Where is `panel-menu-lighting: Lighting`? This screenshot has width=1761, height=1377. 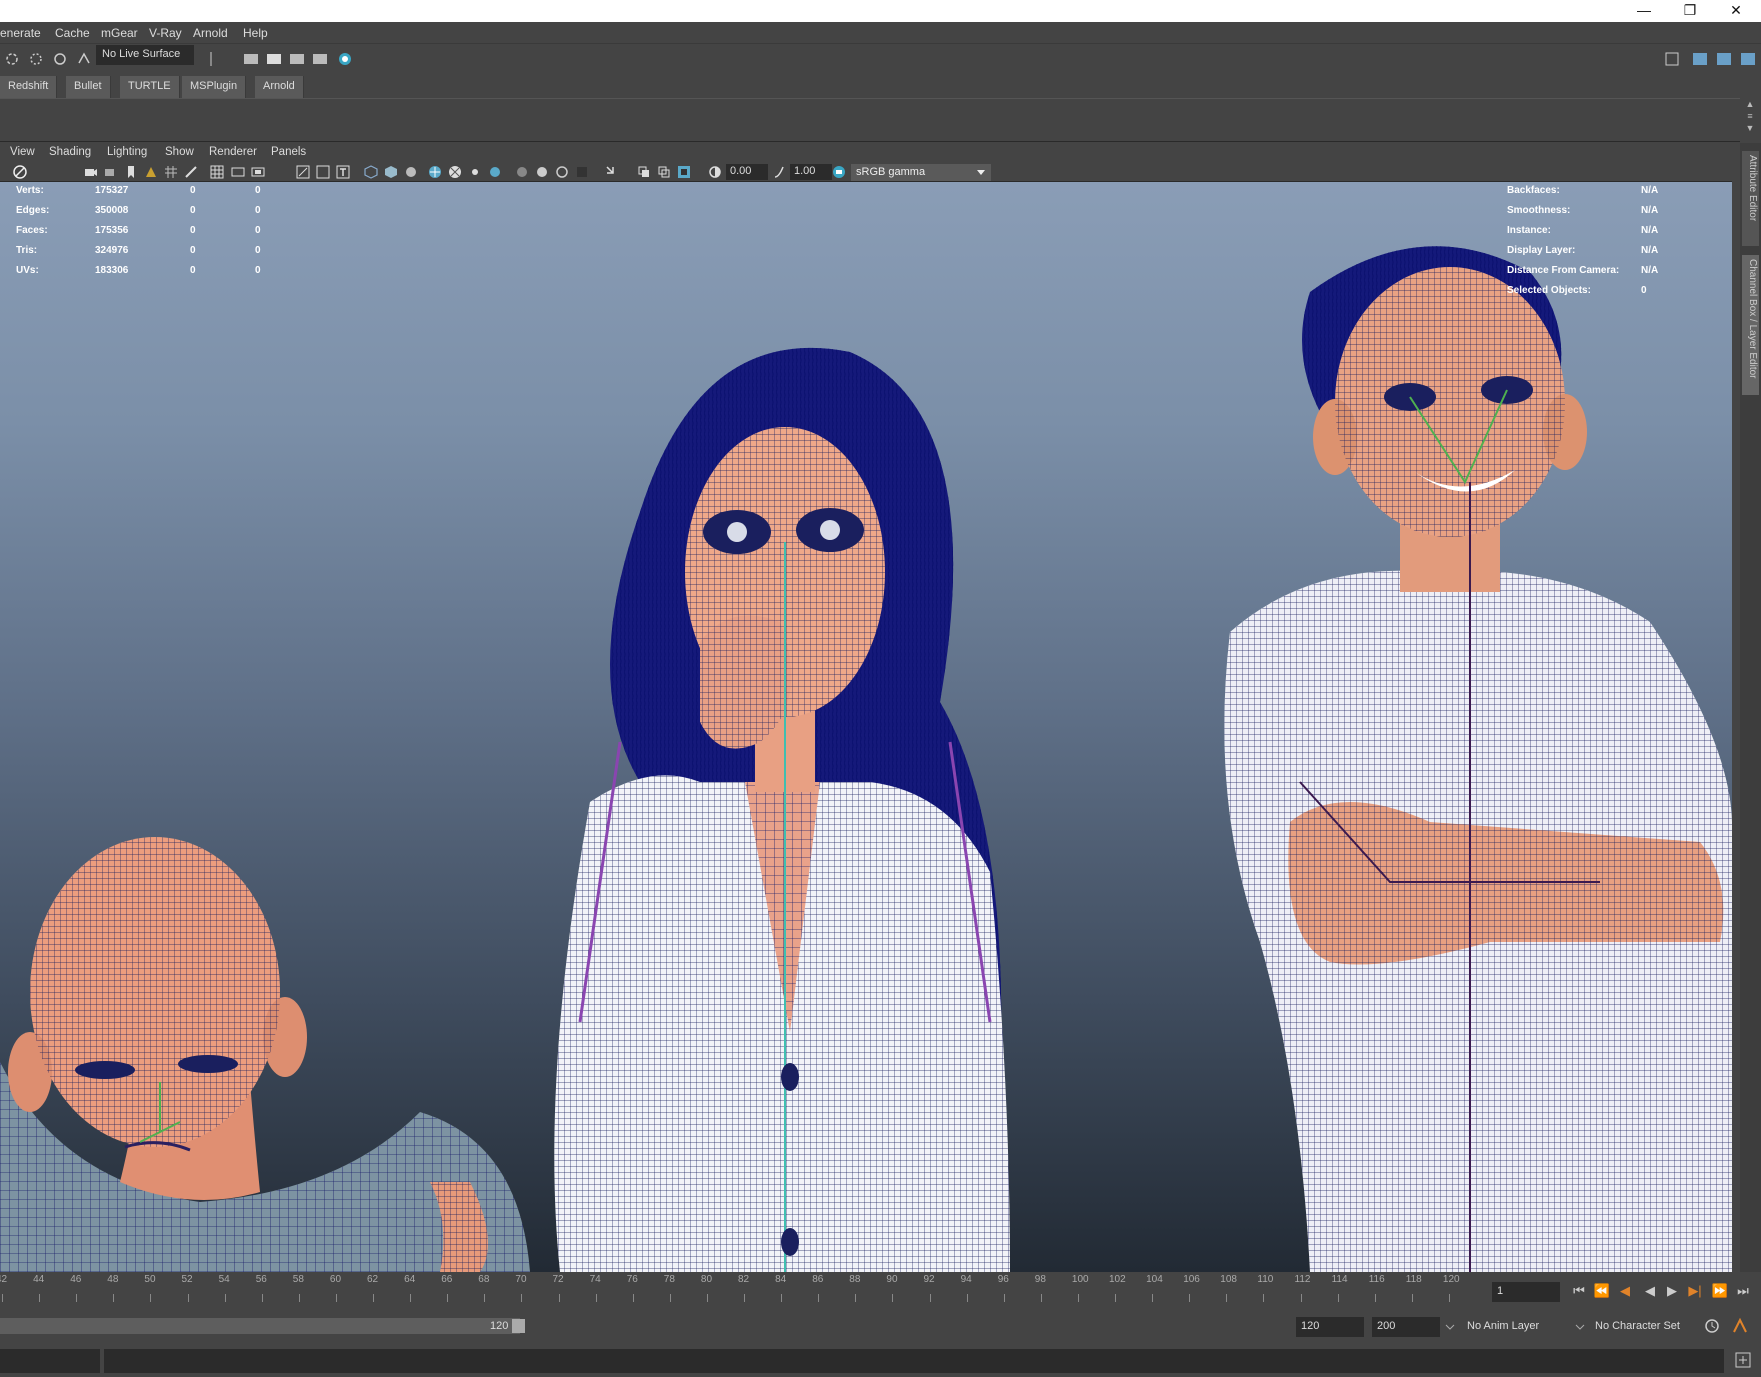
panel-menu-lighting: Lighting is located at coordinates (127, 152).